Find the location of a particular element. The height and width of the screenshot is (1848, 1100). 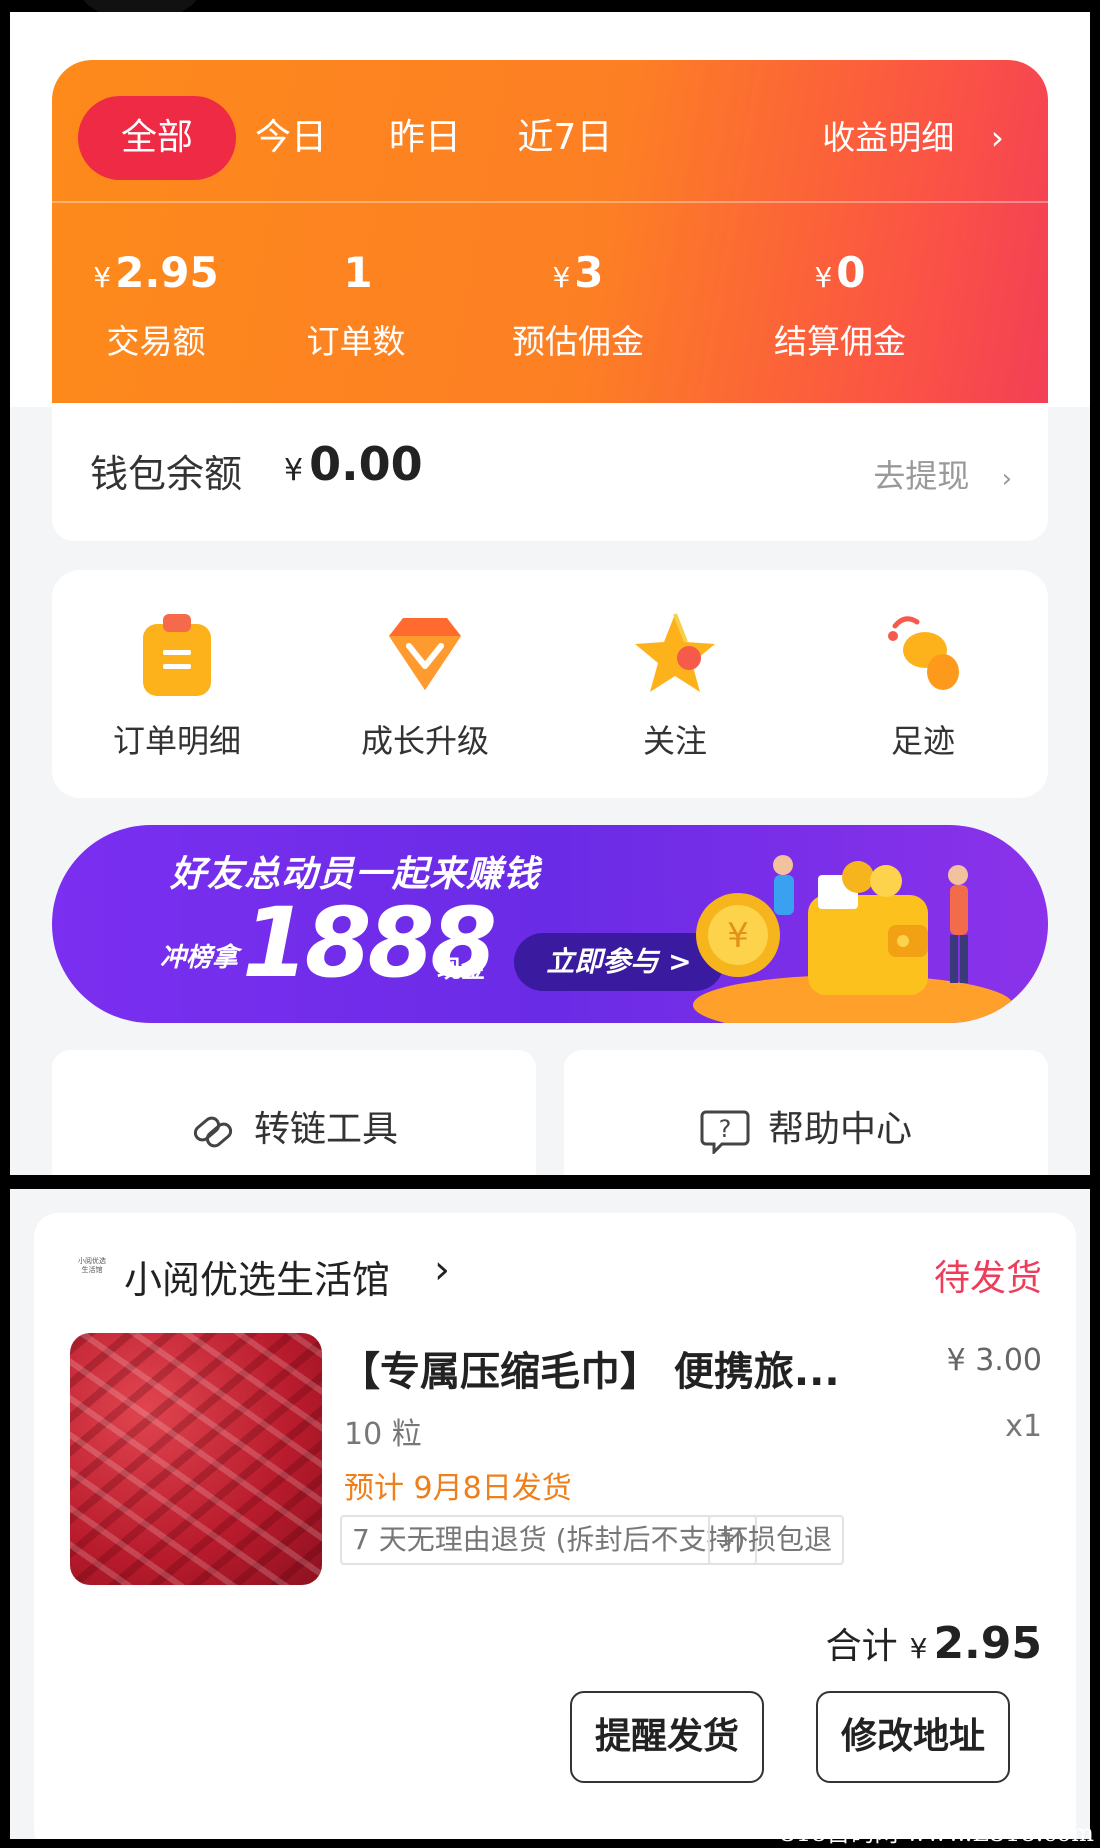

damage-refund-tag: 坏损包退 is located at coordinates (776, 1540).